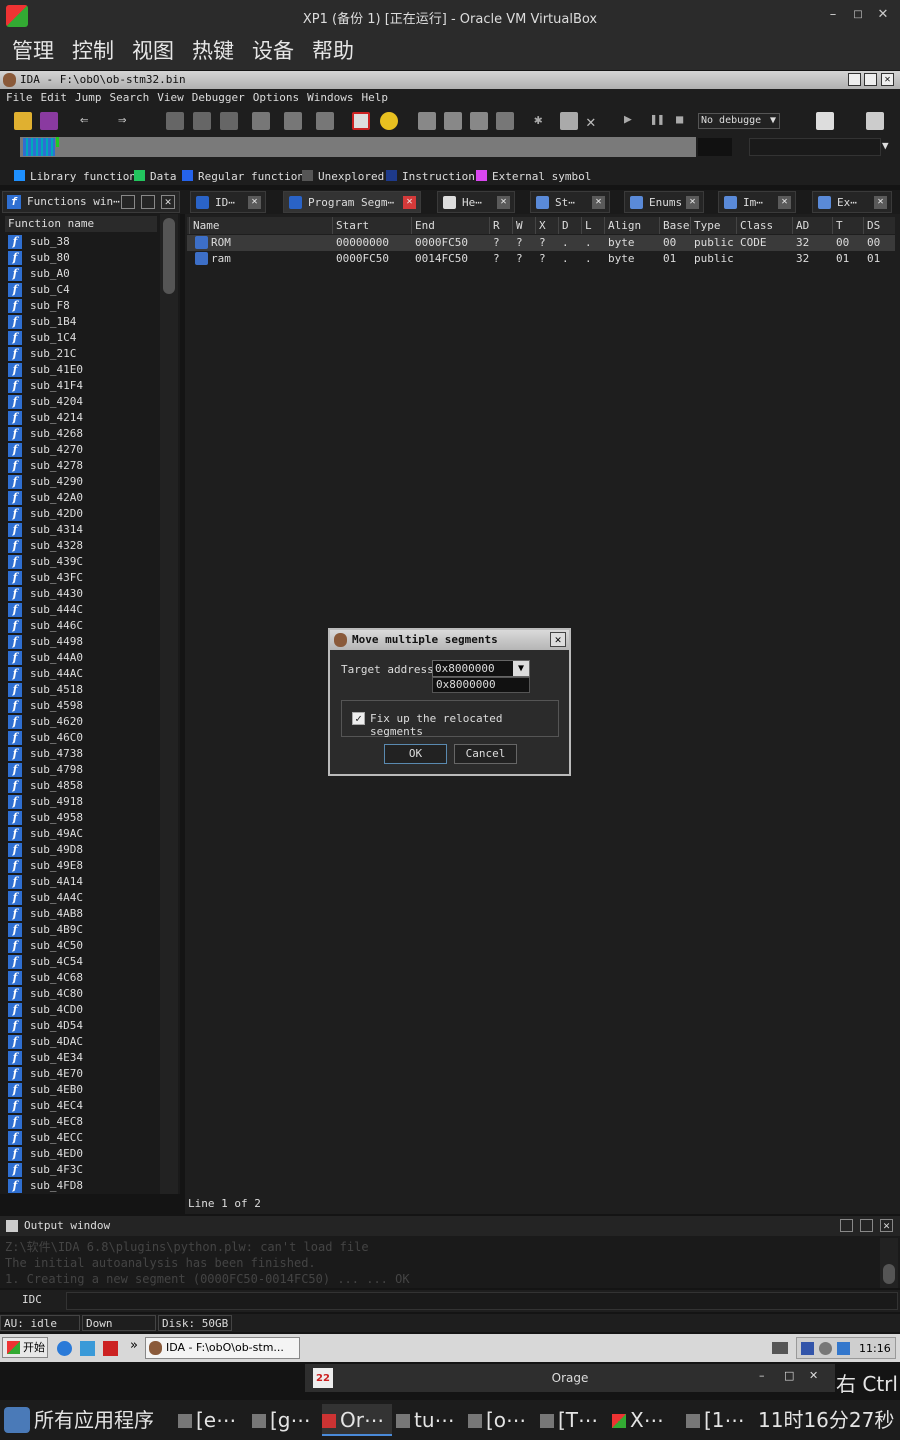 This screenshot has height=1440, width=900. Describe the element at coordinates (879, 225) in the screenshot. I see `segments-column-header: DS` at that location.